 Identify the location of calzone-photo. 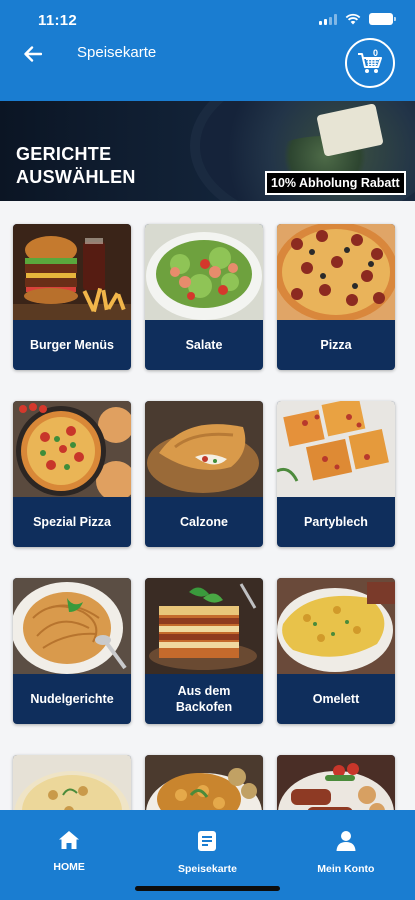
(204, 449).